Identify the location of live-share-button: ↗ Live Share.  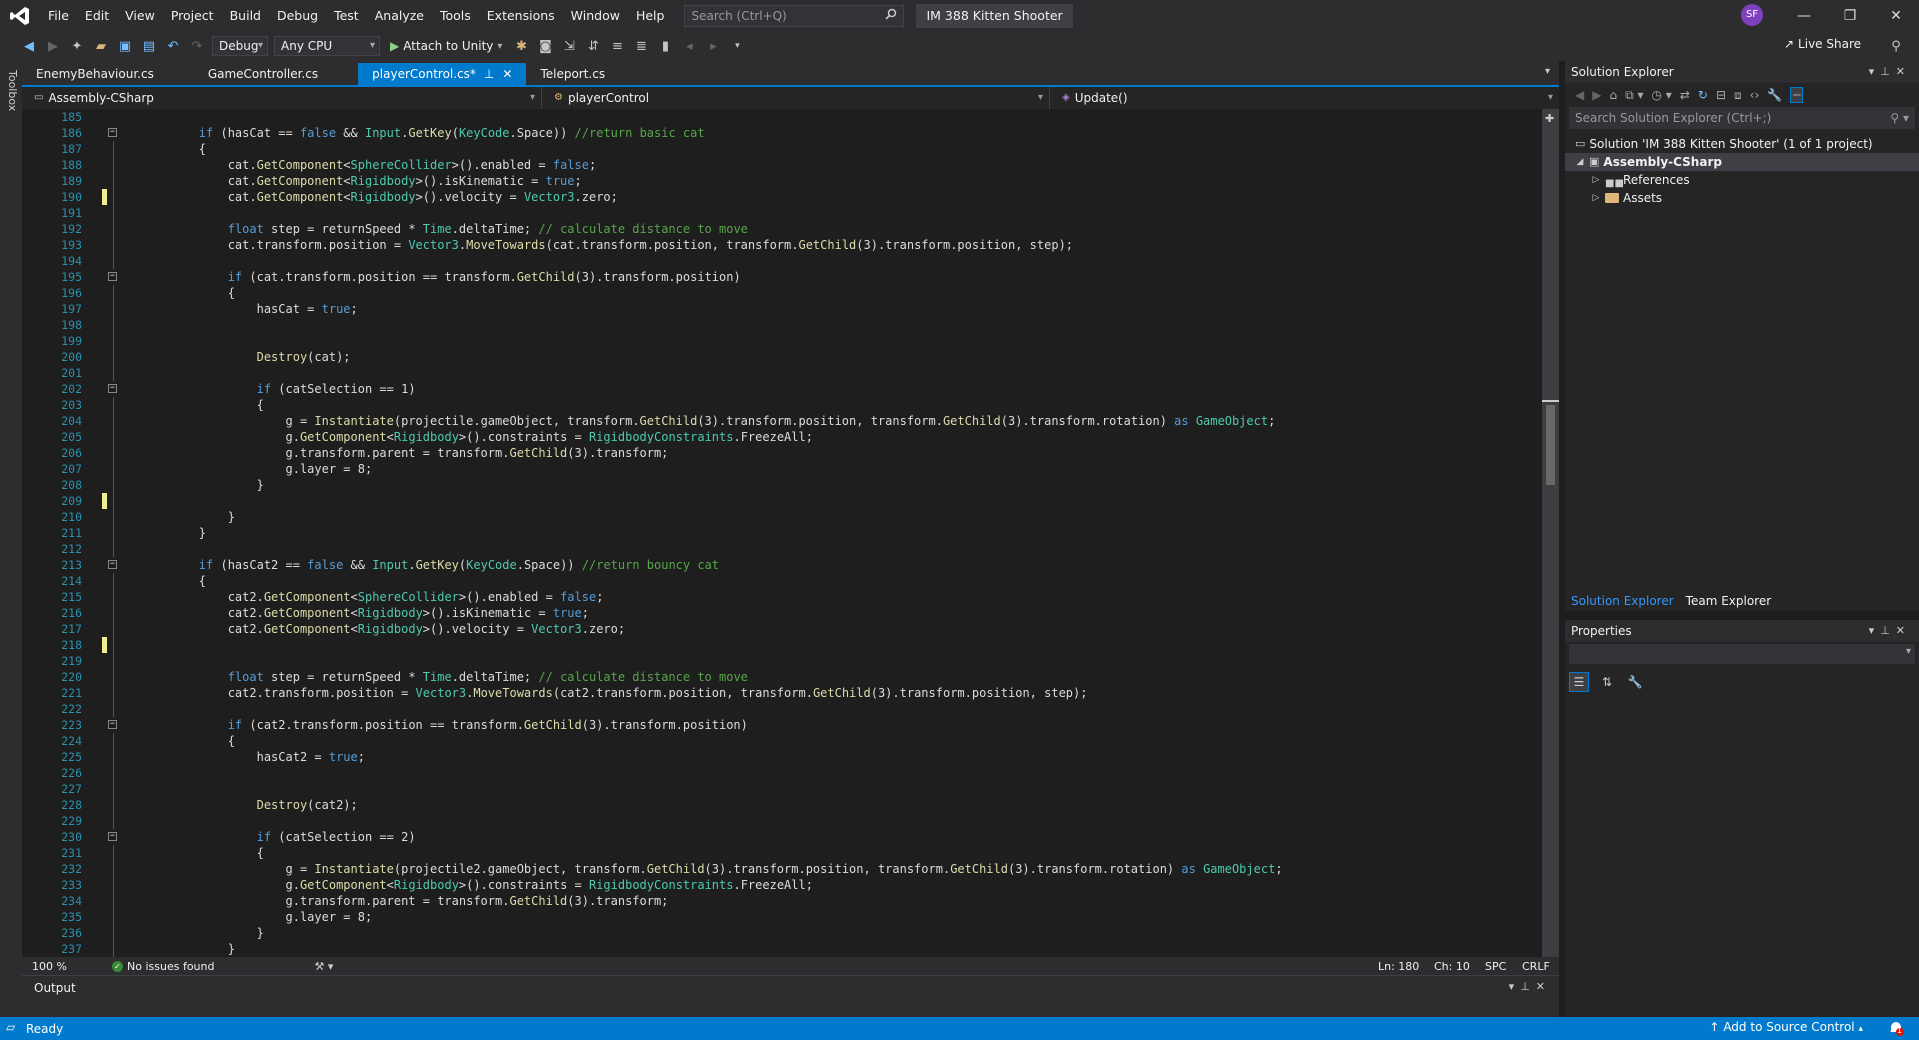
(1822, 44).